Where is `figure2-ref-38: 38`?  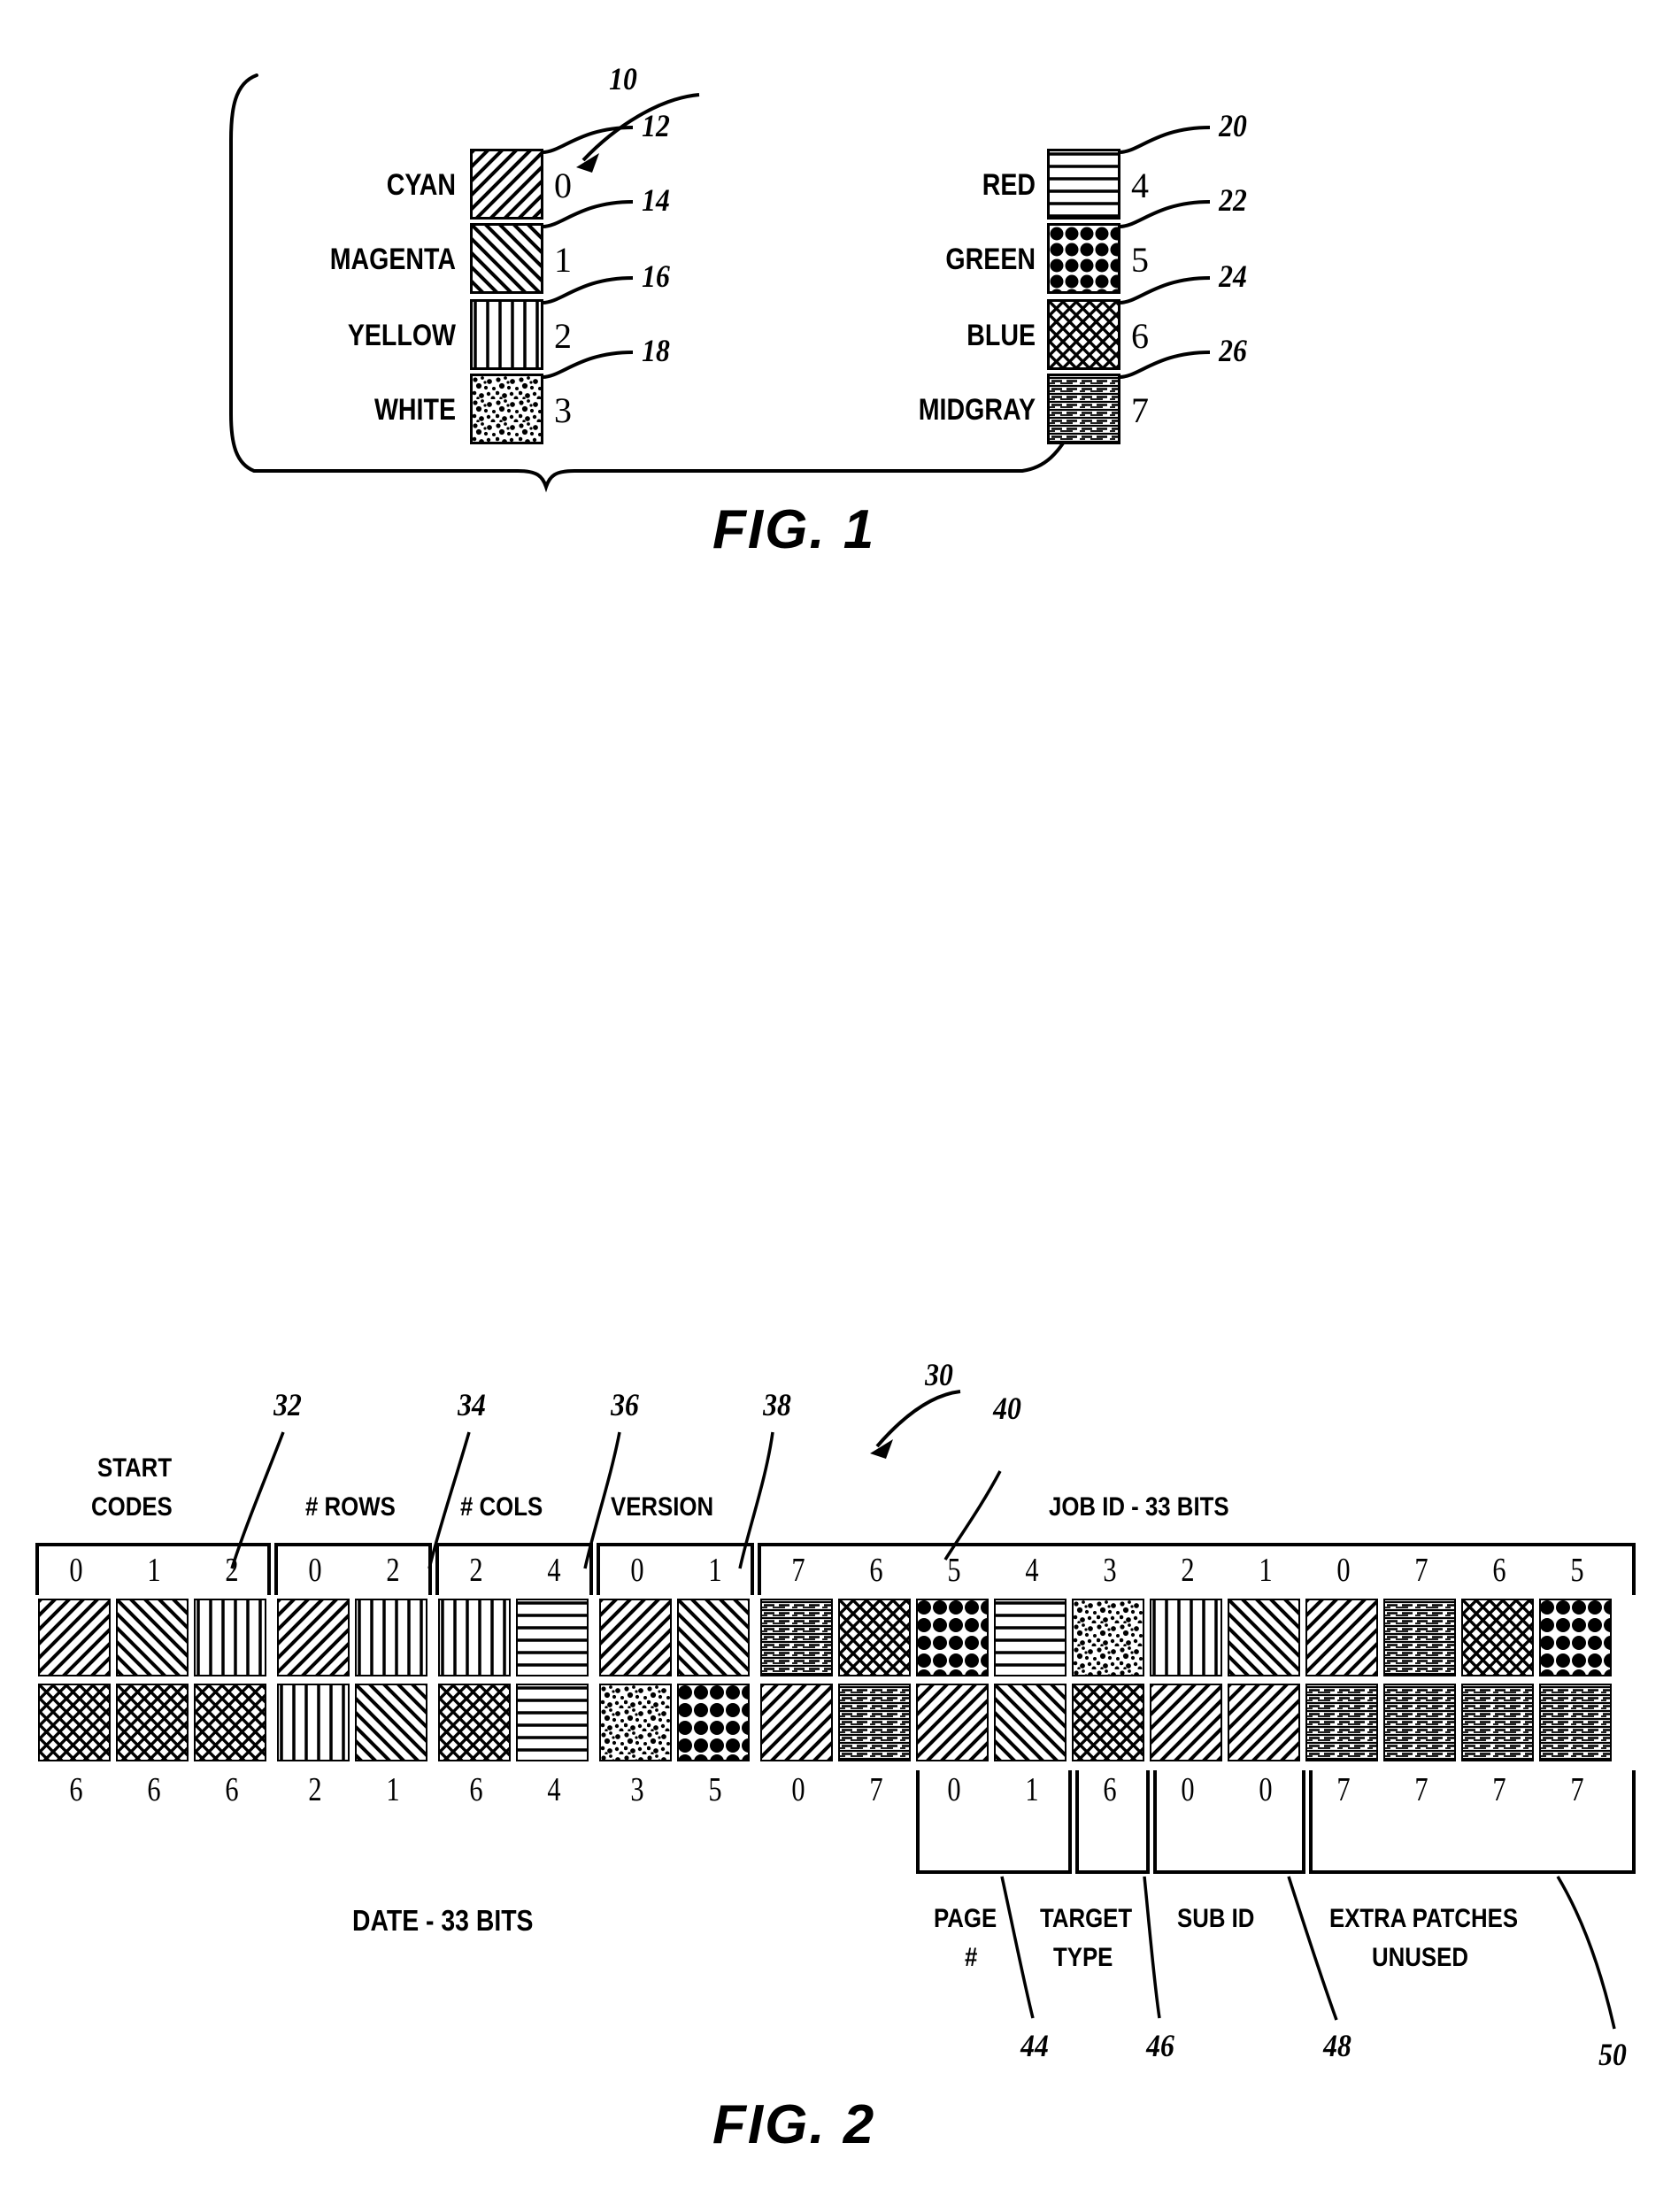
figure2-ref-38: 38 is located at coordinates (777, 1404).